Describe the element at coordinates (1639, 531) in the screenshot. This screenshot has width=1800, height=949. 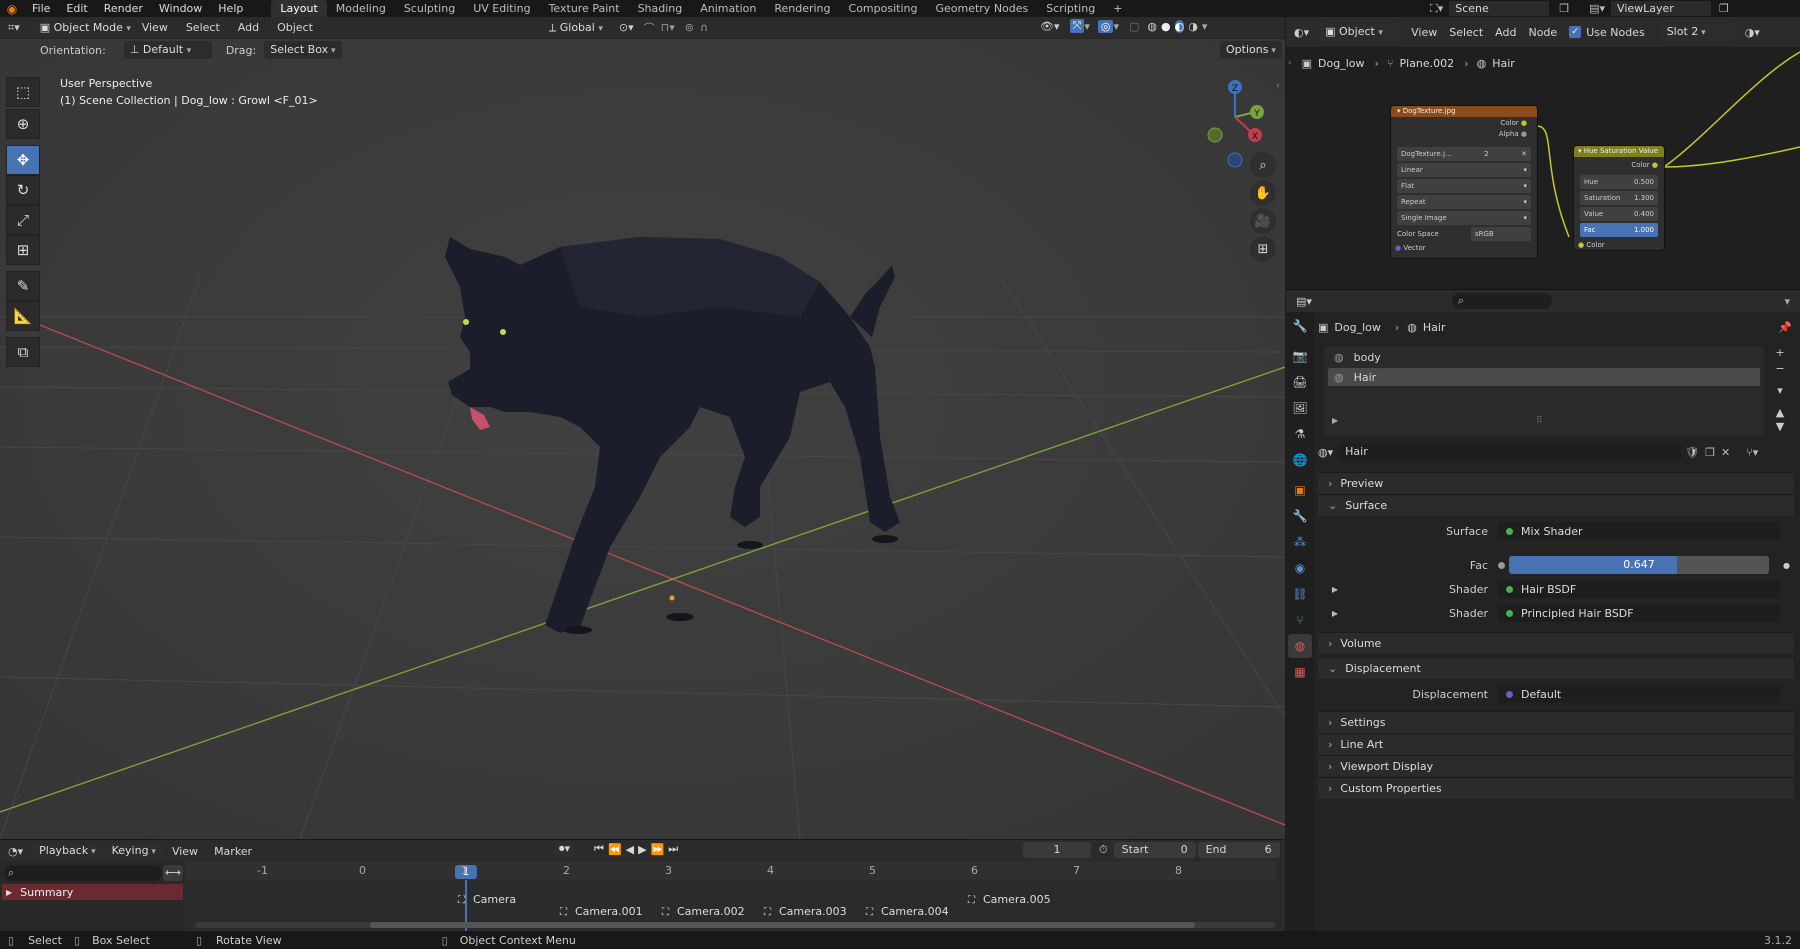
I see `surface-shader-field: Mix Shader` at that location.